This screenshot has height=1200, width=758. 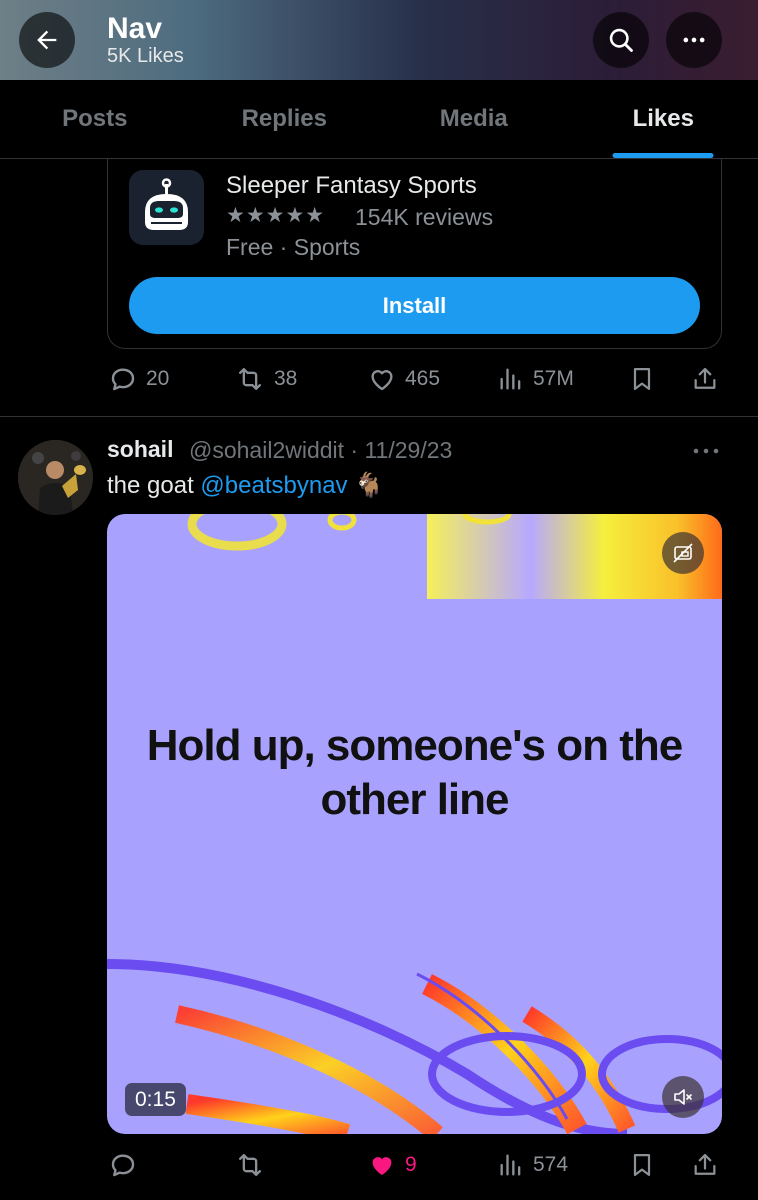 I want to click on tweet-author-name: sohail, so click(x=140, y=449).